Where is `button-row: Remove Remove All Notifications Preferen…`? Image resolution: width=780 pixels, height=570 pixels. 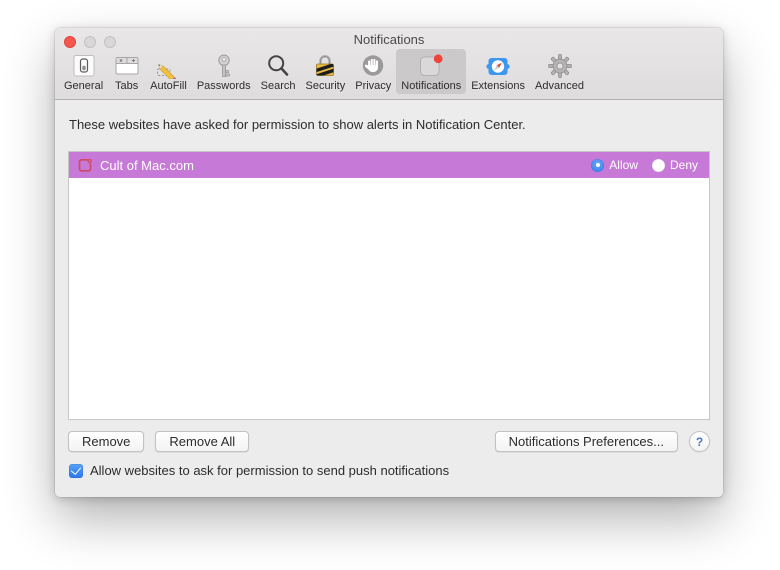
button-row: Remove Remove All Notifications Preferen… is located at coordinates (389, 441).